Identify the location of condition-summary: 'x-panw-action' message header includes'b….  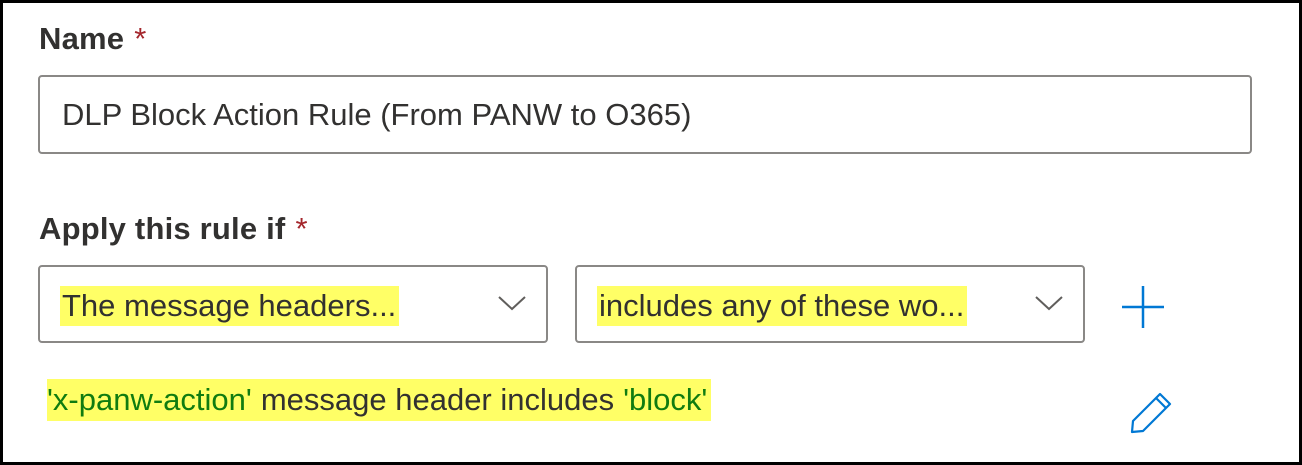
(379, 400).